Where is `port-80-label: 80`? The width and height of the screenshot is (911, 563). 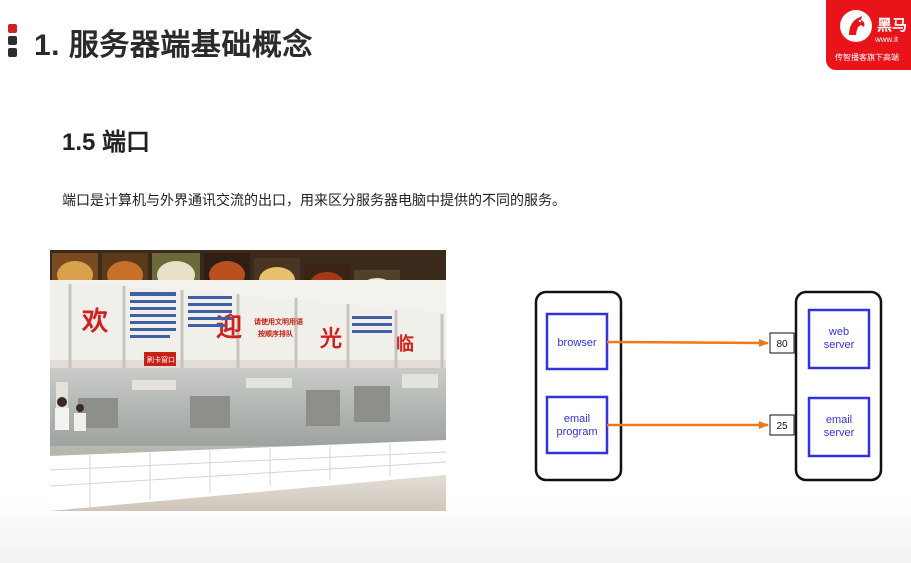 port-80-label: 80 is located at coordinates (782, 344).